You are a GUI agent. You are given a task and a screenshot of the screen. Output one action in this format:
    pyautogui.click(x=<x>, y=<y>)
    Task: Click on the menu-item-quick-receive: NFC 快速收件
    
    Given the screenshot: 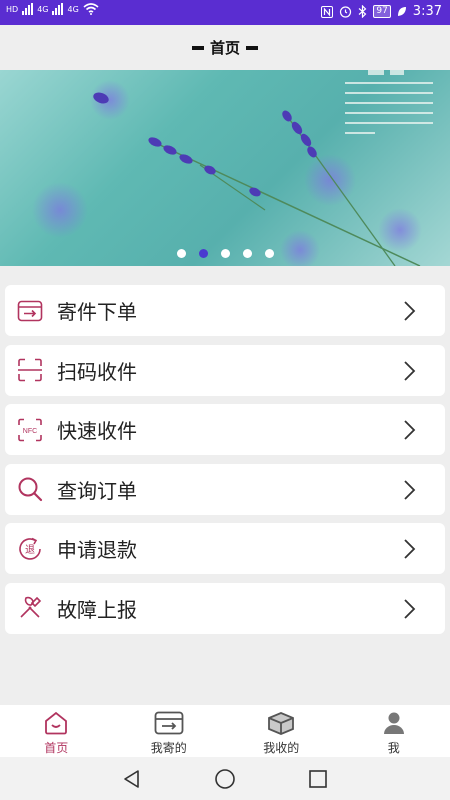 What is the action you would take?
    pyautogui.click(x=225, y=429)
    